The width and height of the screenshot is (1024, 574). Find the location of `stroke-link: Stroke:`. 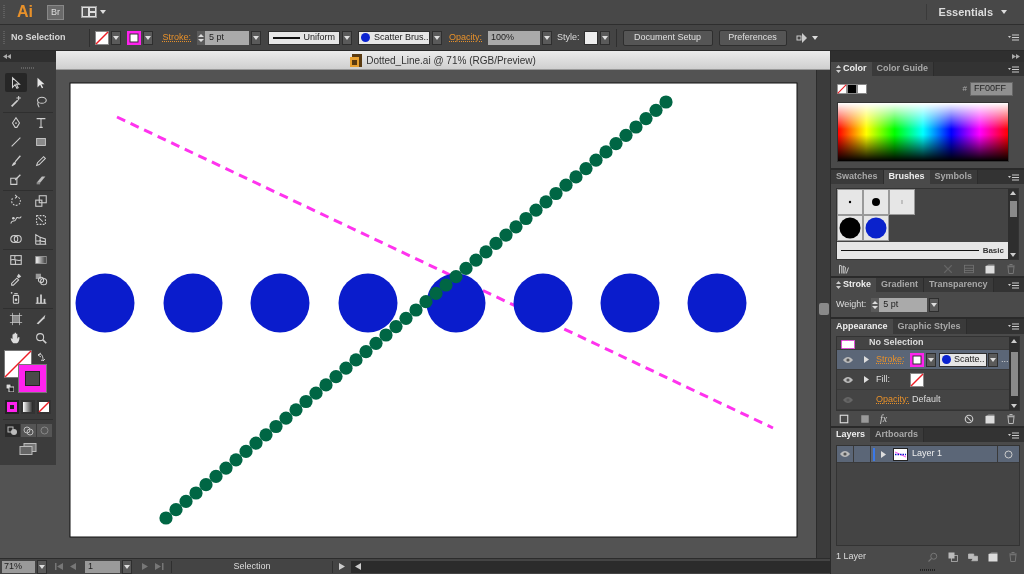

stroke-link: Stroke: is located at coordinates (177, 37).